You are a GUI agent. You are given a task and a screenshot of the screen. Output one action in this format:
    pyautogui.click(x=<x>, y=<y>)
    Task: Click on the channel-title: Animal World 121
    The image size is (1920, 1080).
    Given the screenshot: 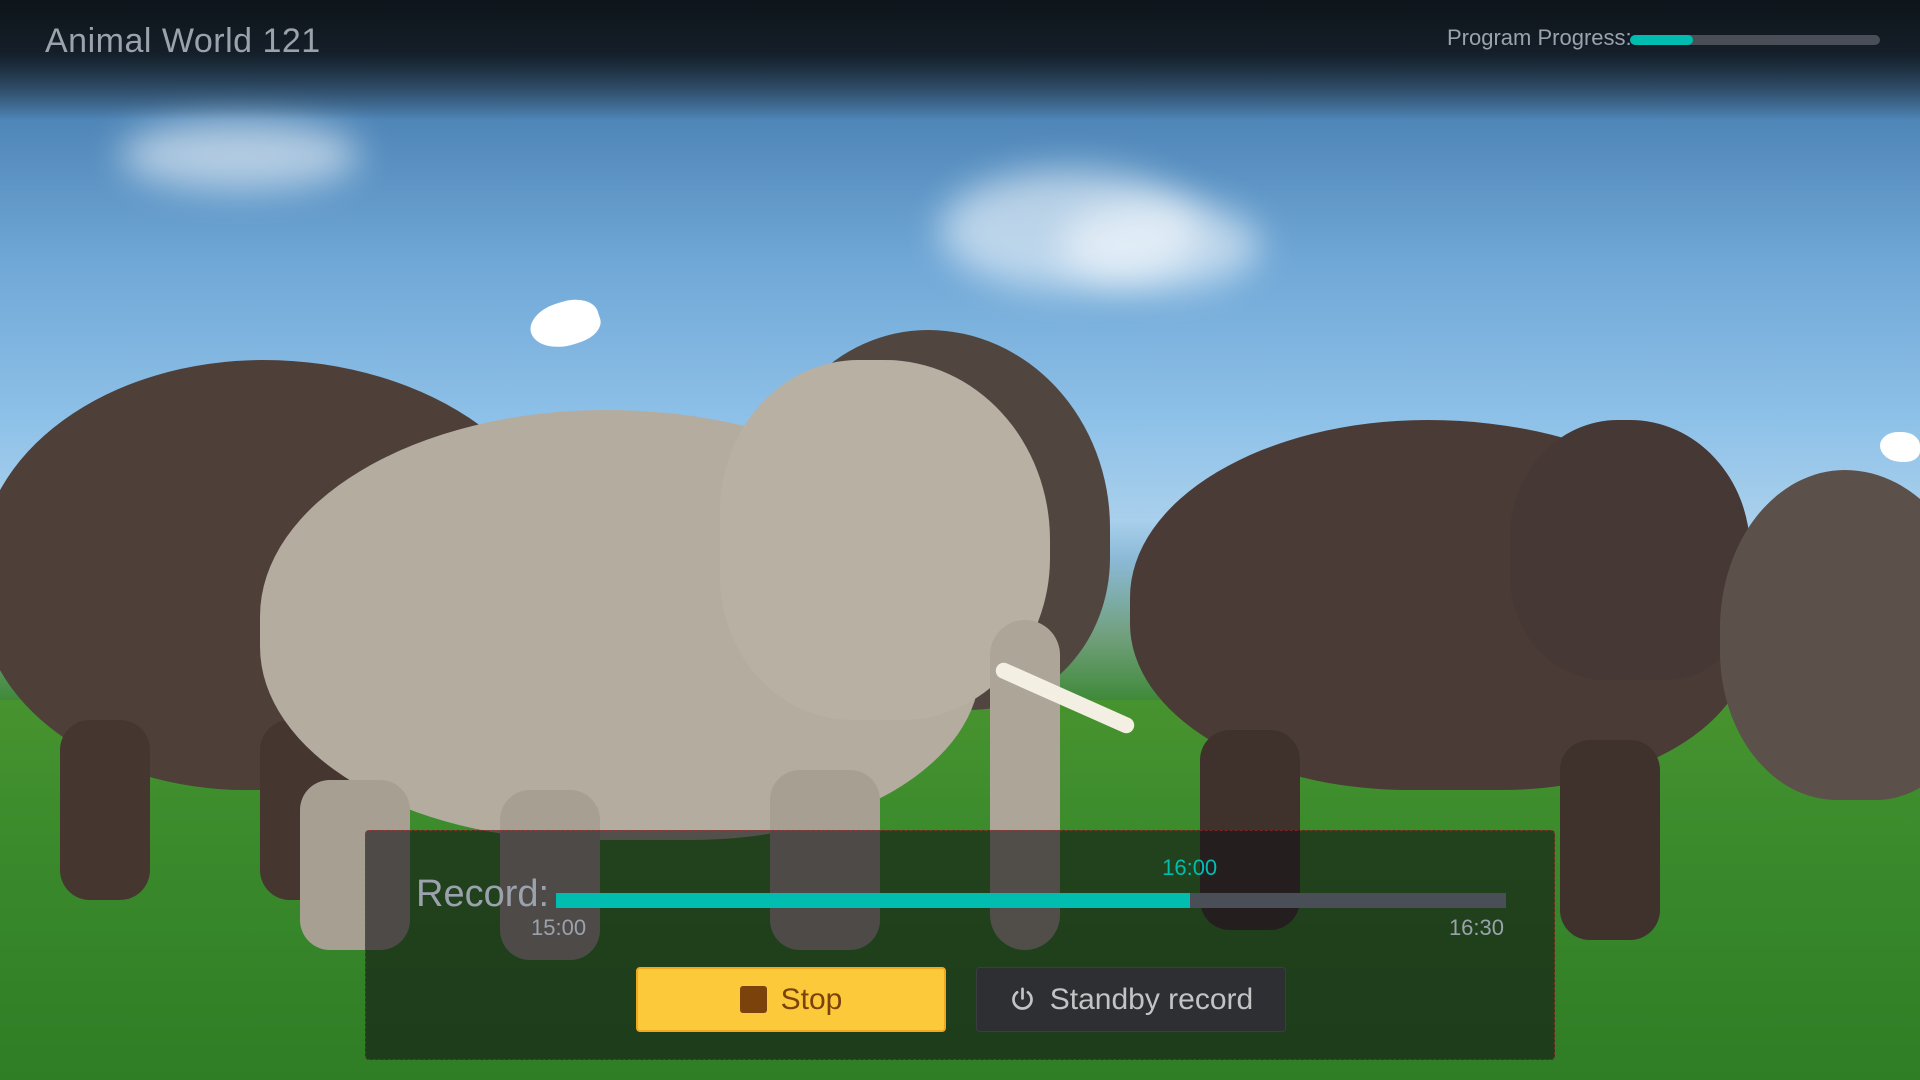 What is the action you would take?
    pyautogui.click(x=183, y=41)
    